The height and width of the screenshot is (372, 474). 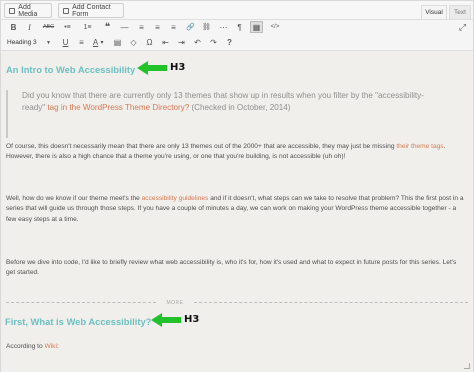 What do you see at coordinates (235, 347) in the screenshot?
I see `paragraph-4: According to Wiki:` at bounding box center [235, 347].